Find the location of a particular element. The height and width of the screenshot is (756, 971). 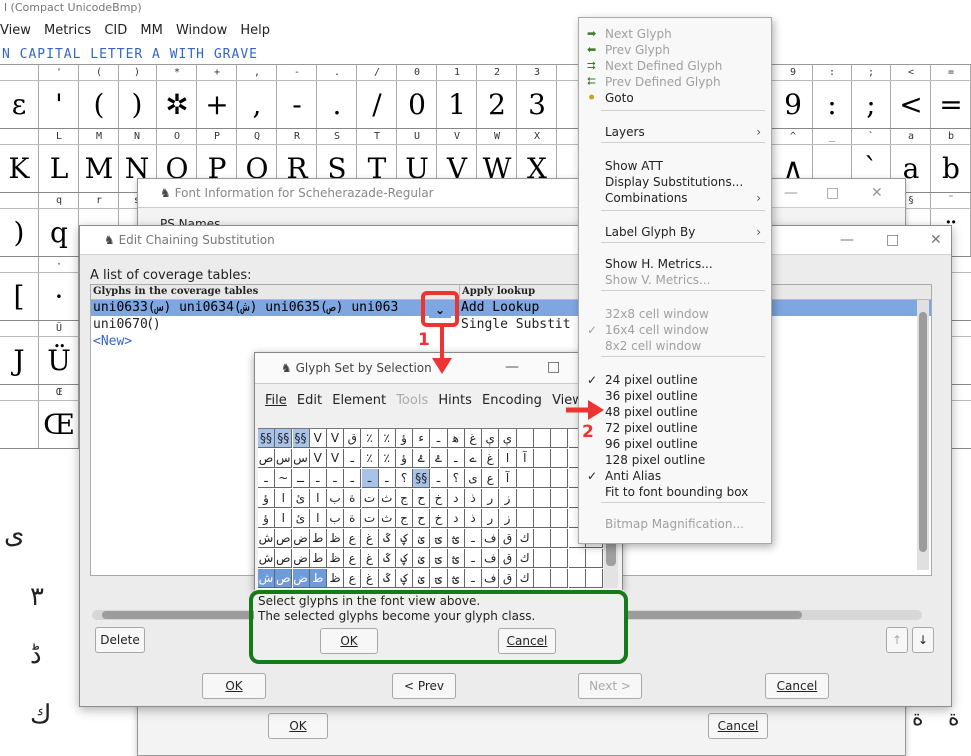

delete-button: Delete is located at coordinates (120, 640).